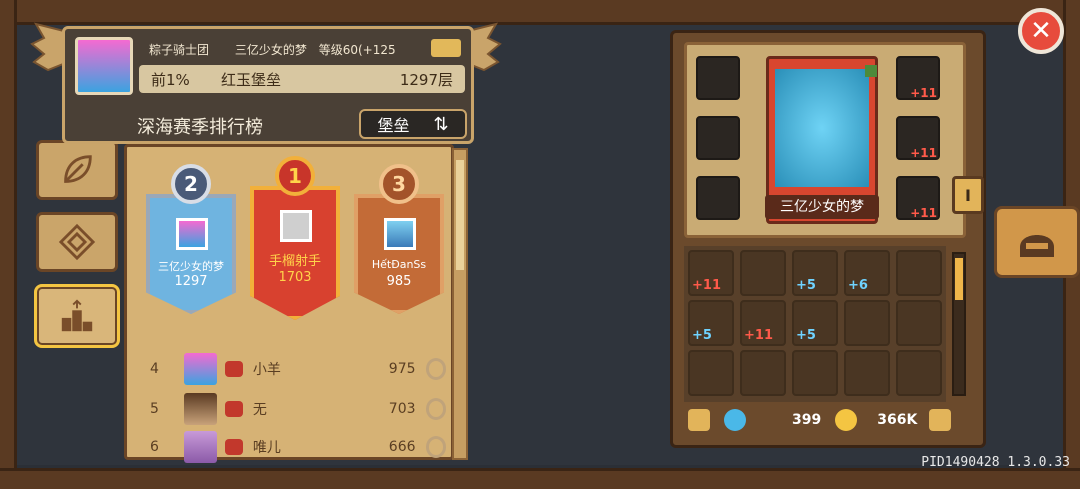  Describe the element at coordinates (825, 420) in the screenshot. I see `resource-bar: 399 366K` at that location.